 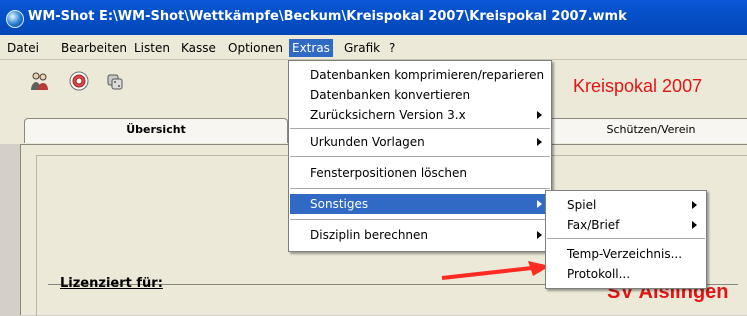 I want to click on menu-item-spiel: Spiel, so click(x=626, y=205).